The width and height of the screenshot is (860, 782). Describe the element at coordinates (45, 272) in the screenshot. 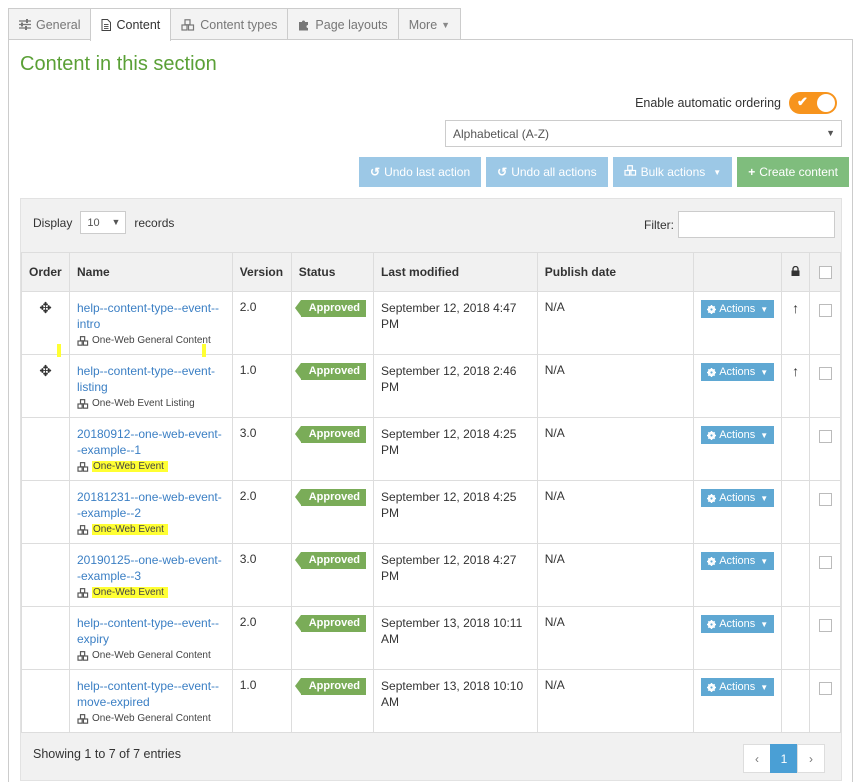

I see `column-order: Order` at that location.